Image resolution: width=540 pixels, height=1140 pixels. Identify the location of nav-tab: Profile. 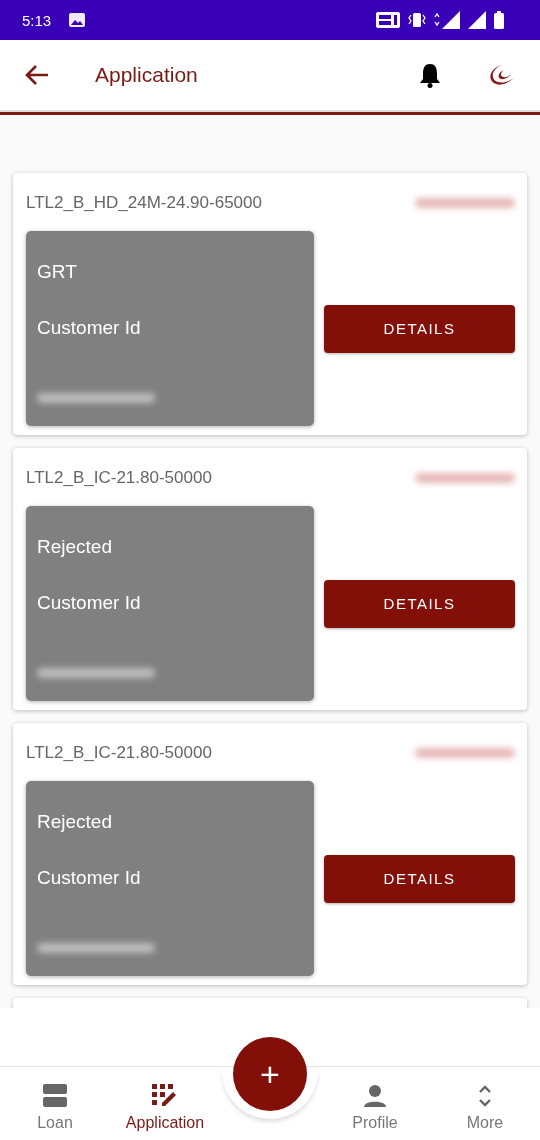
(375, 1108).